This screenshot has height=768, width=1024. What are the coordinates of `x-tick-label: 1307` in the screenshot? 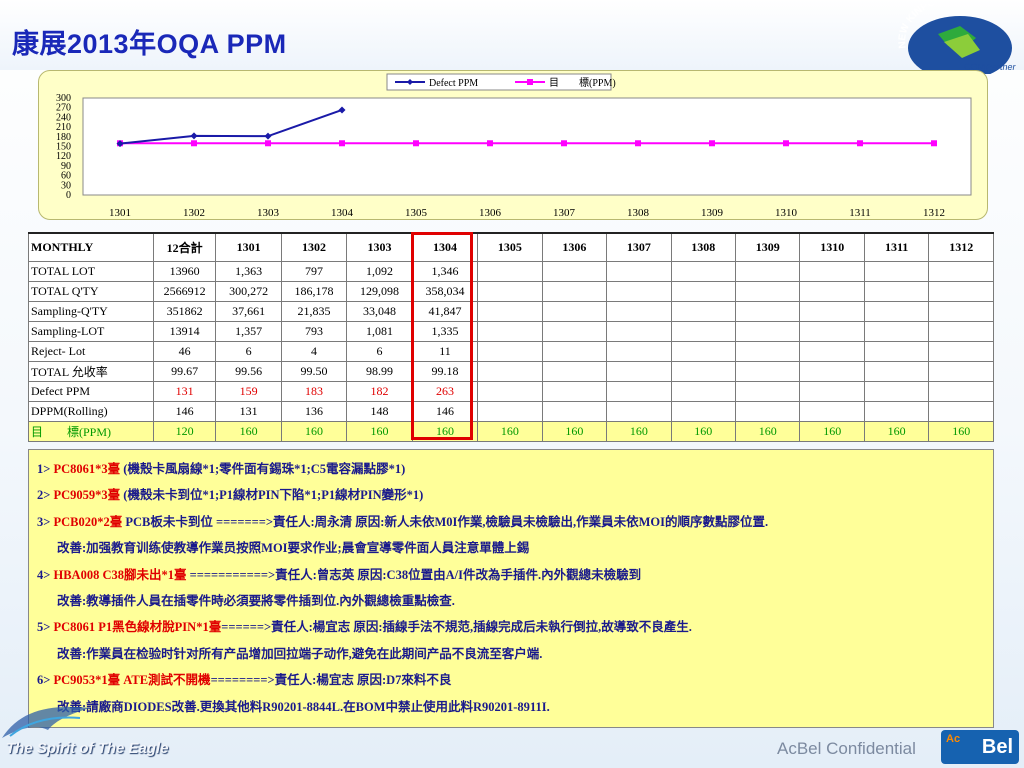 It's located at (564, 213).